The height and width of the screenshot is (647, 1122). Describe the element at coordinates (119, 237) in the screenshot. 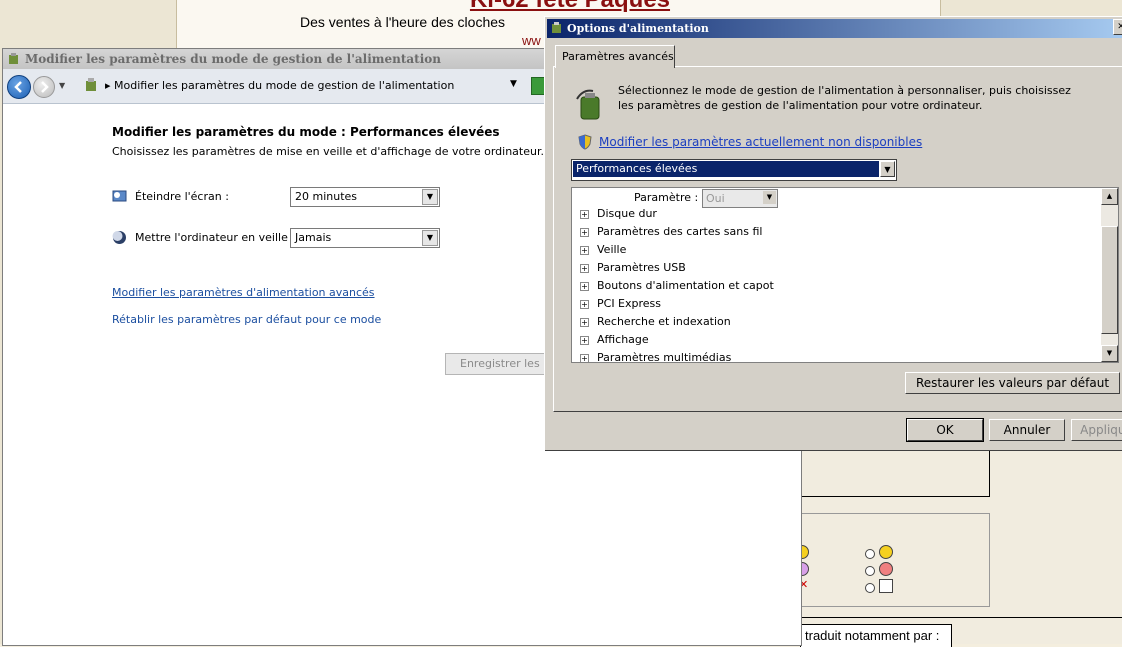

I see `sleep-moon-icon` at that location.